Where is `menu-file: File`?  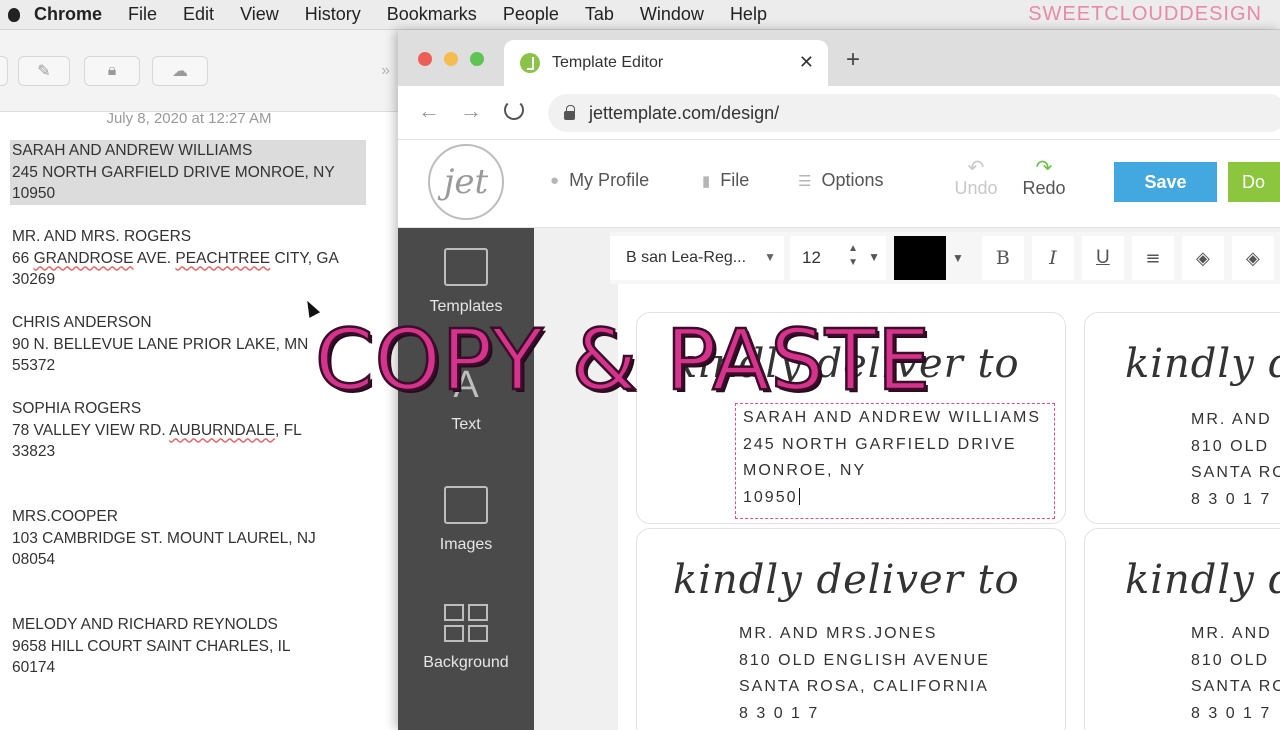
menu-file: File is located at coordinates (142, 14).